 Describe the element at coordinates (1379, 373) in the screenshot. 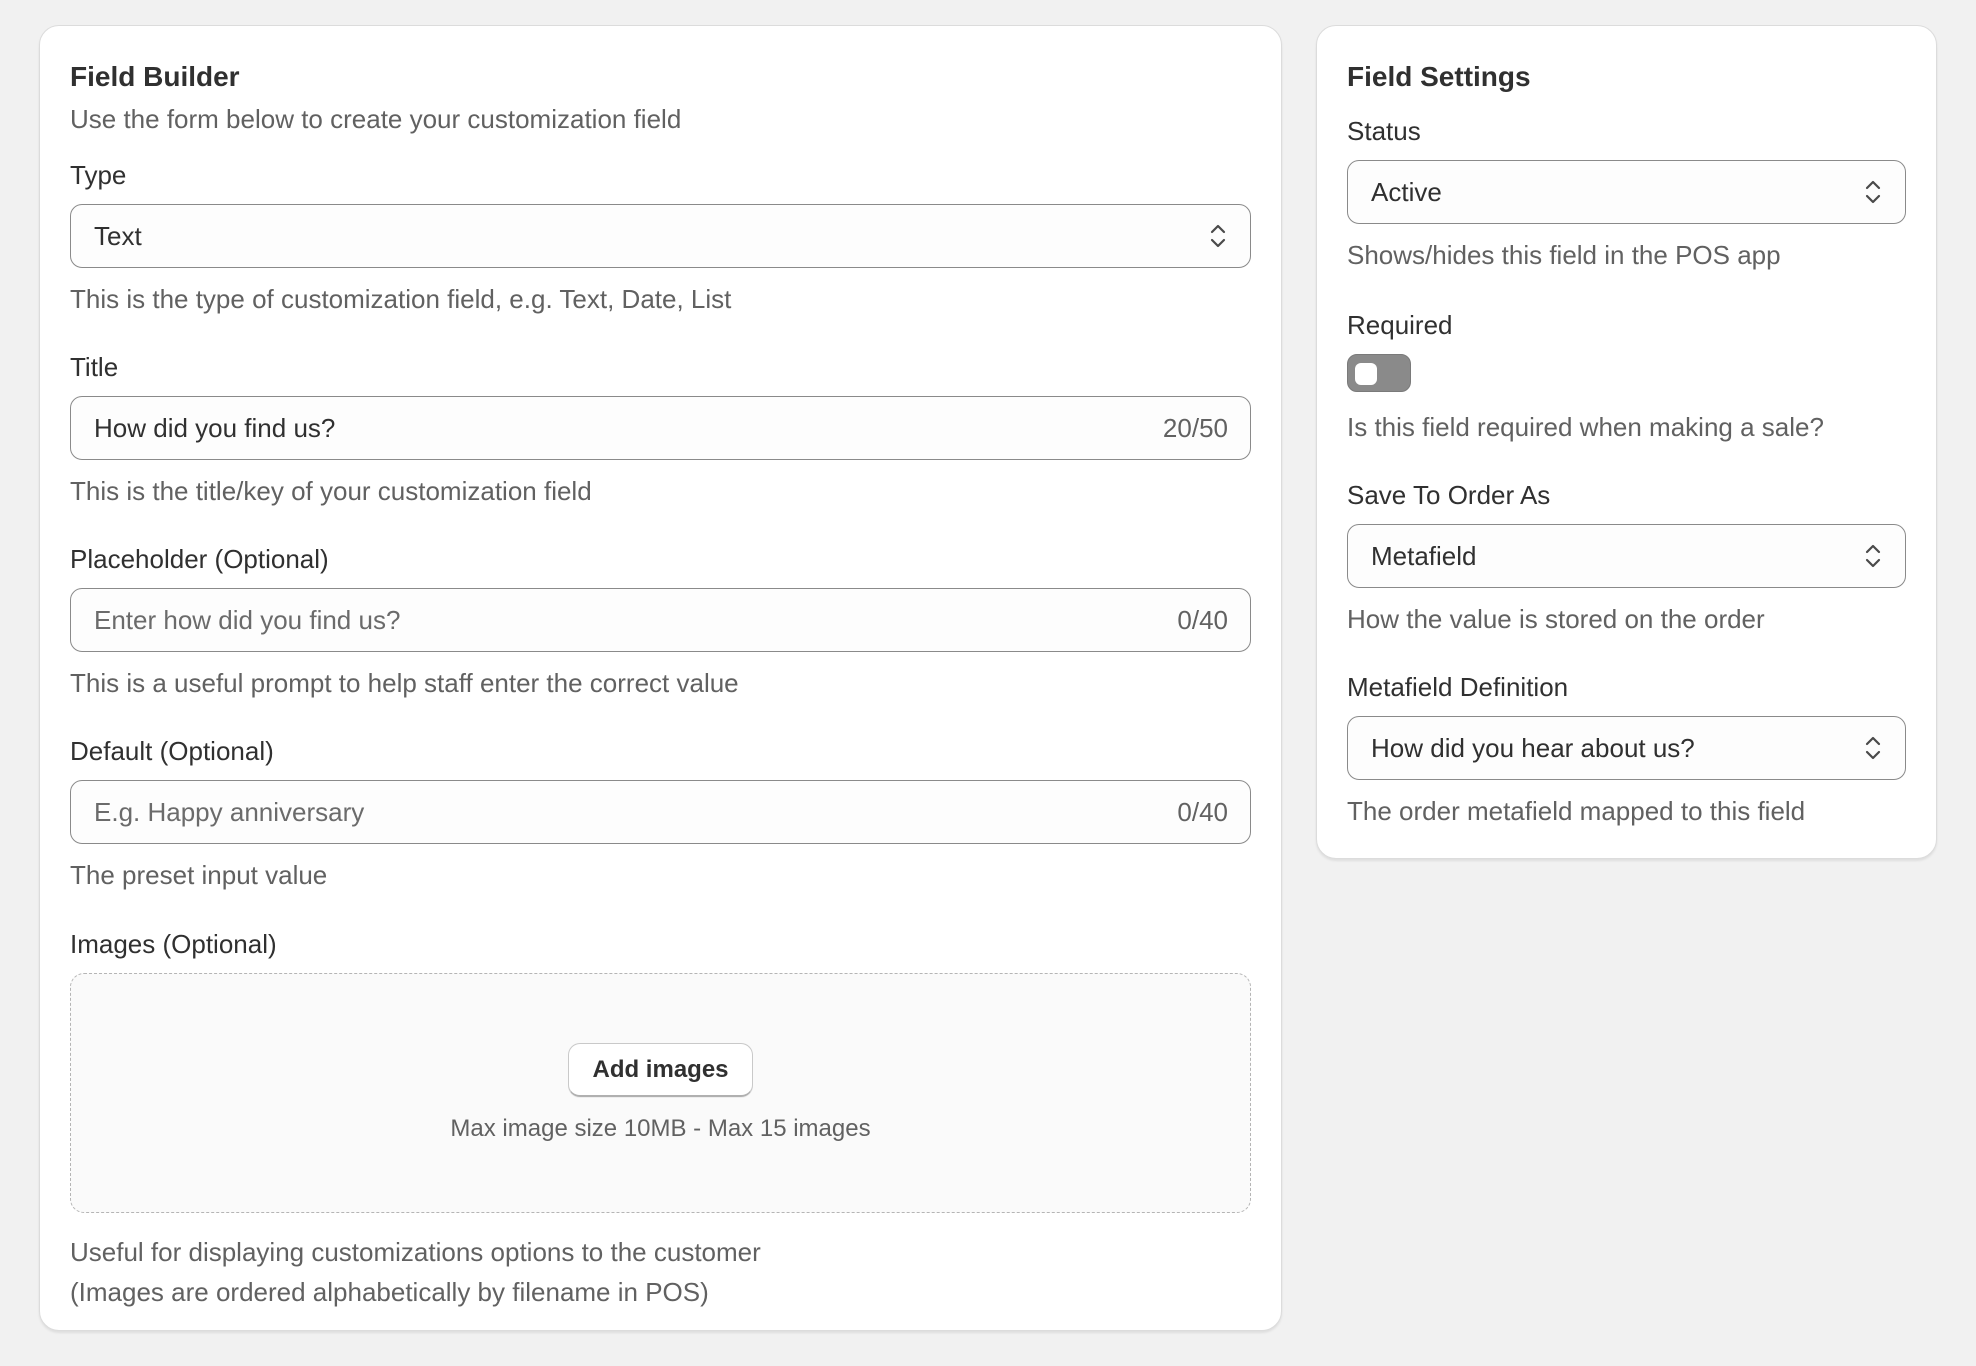

I see `required-toggle` at that location.